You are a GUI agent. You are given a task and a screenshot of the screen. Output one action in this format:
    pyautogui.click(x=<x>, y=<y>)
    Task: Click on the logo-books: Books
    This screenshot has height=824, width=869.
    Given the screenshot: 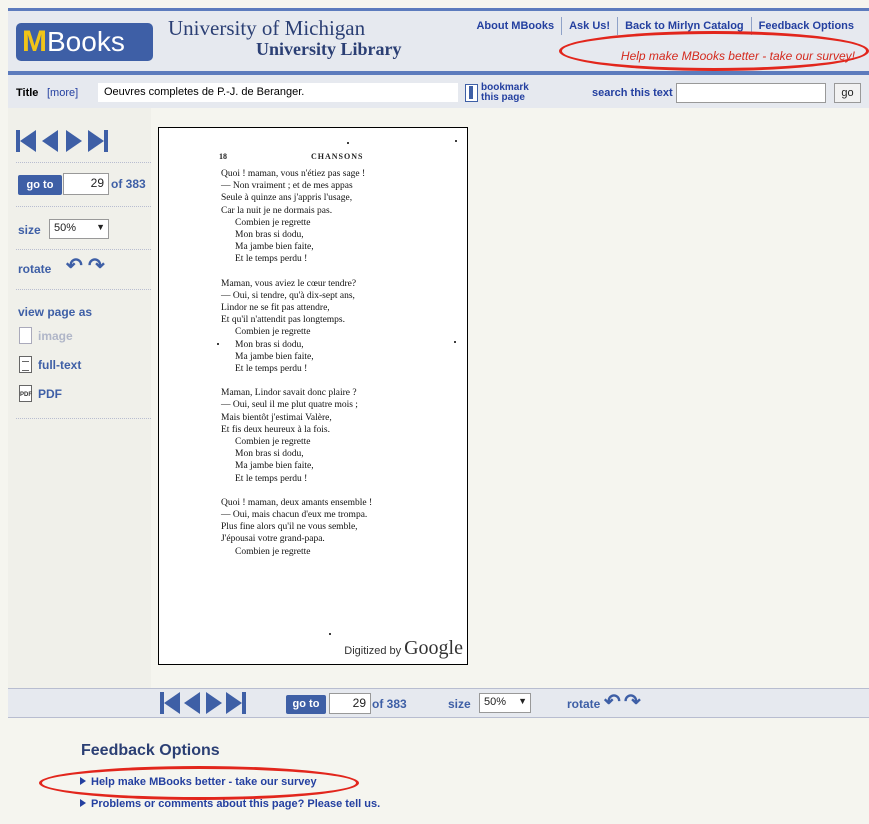 What is the action you would take?
    pyautogui.click(x=86, y=41)
    